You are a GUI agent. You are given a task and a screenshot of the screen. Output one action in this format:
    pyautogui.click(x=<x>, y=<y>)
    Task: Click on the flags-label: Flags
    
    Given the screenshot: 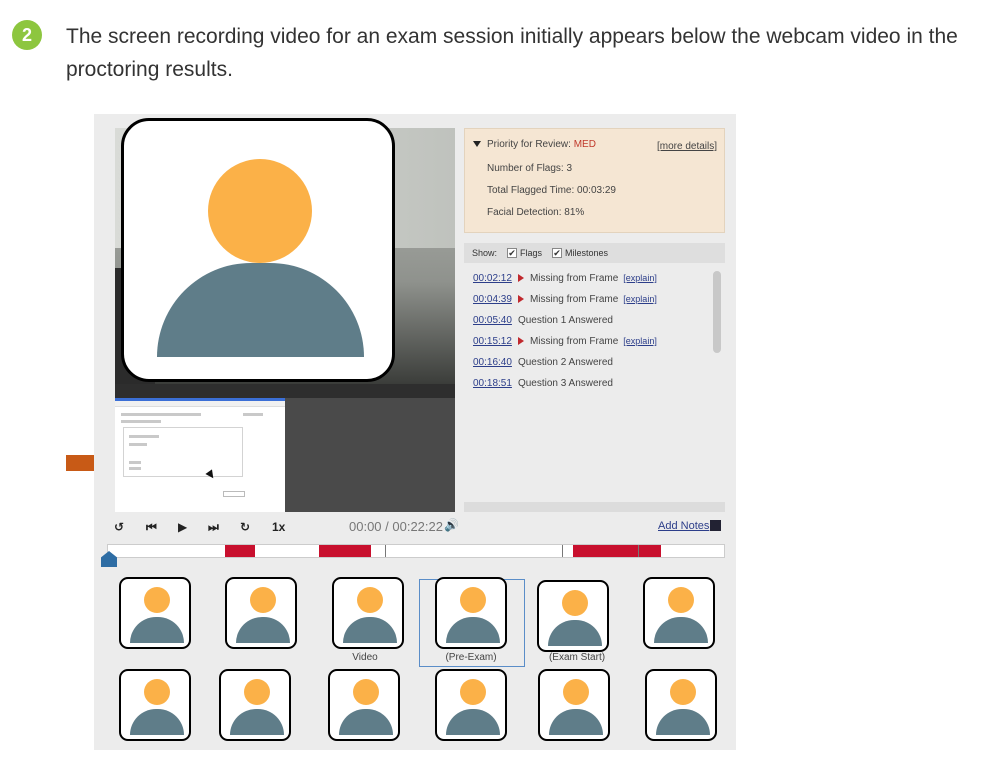 What is the action you would take?
    pyautogui.click(x=531, y=253)
    